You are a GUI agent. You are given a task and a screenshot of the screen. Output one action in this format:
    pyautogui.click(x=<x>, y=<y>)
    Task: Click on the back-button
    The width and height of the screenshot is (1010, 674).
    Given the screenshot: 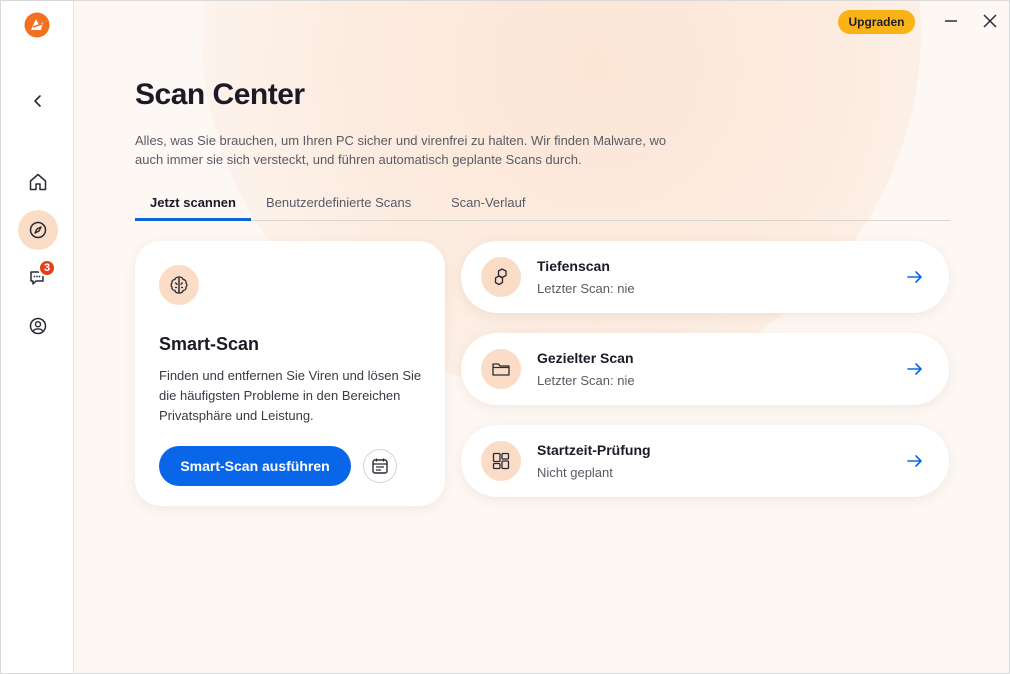 What is the action you would take?
    pyautogui.click(x=38, y=101)
    